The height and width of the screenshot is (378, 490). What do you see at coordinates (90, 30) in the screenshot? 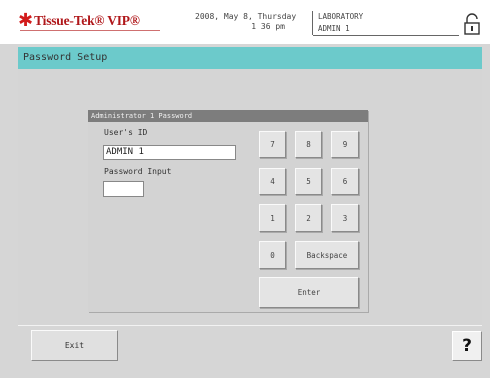
I see `logo-underline` at bounding box center [90, 30].